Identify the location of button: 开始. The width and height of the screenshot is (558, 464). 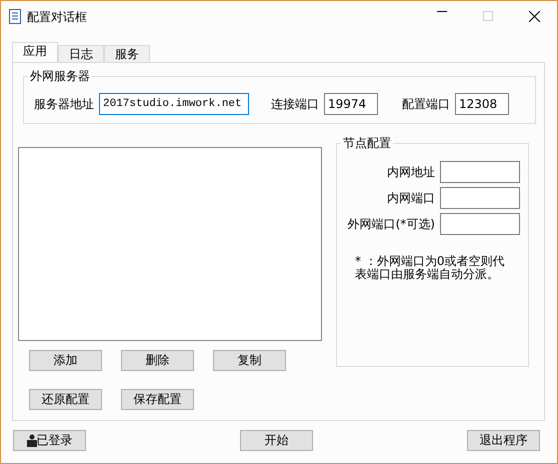
(276, 440).